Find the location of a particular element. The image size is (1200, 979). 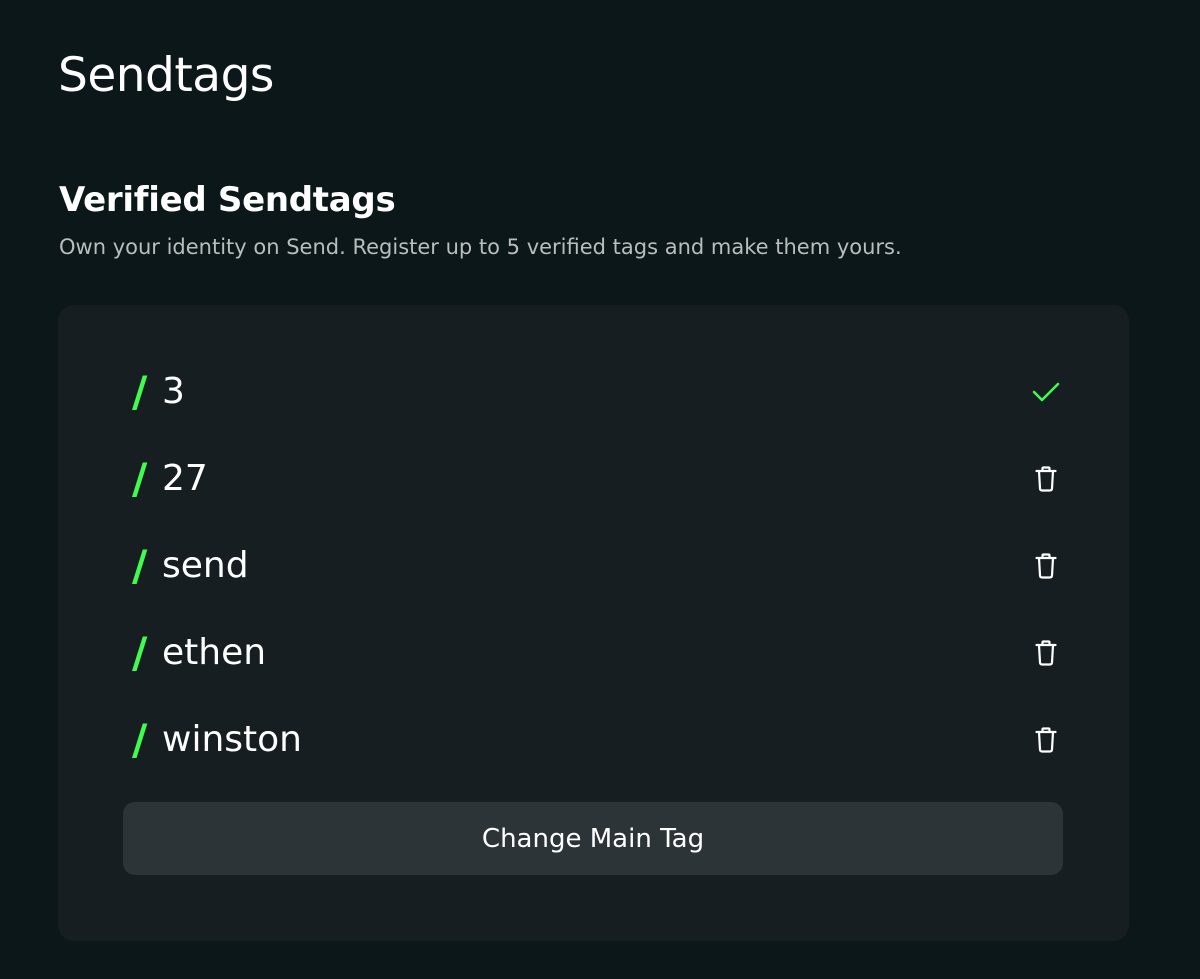

tag-row: / 27 is located at coordinates (599, 479).